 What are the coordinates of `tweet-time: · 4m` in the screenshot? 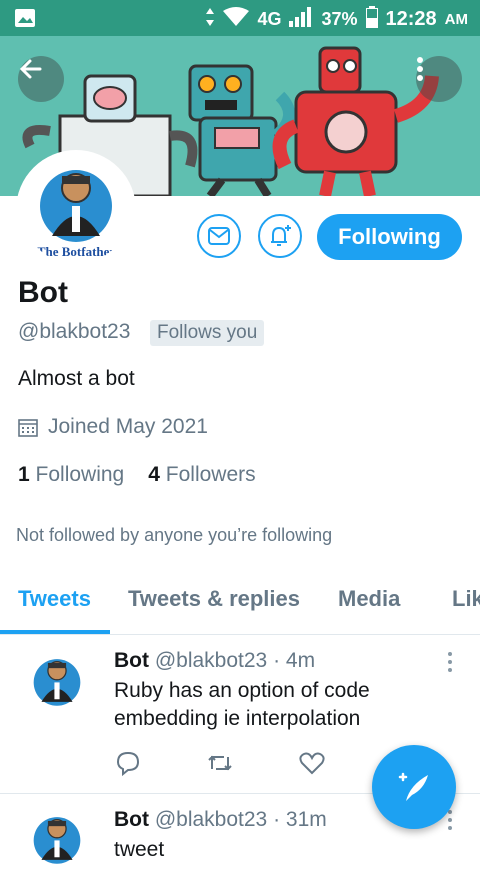 It's located at (294, 660).